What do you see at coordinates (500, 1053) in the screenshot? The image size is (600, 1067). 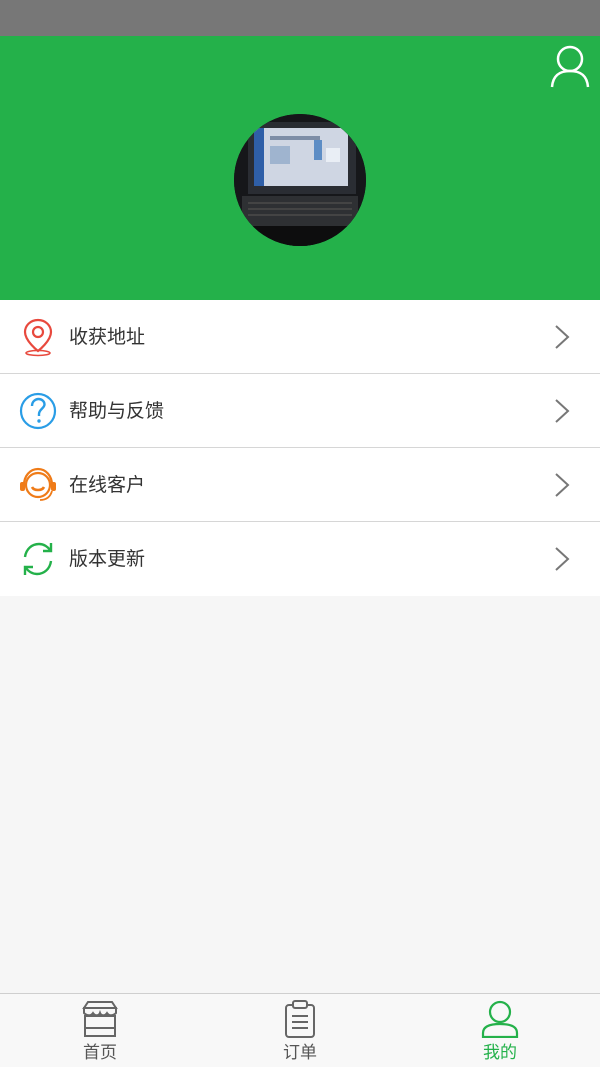 I see `tab-label: 我的` at bounding box center [500, 1053].